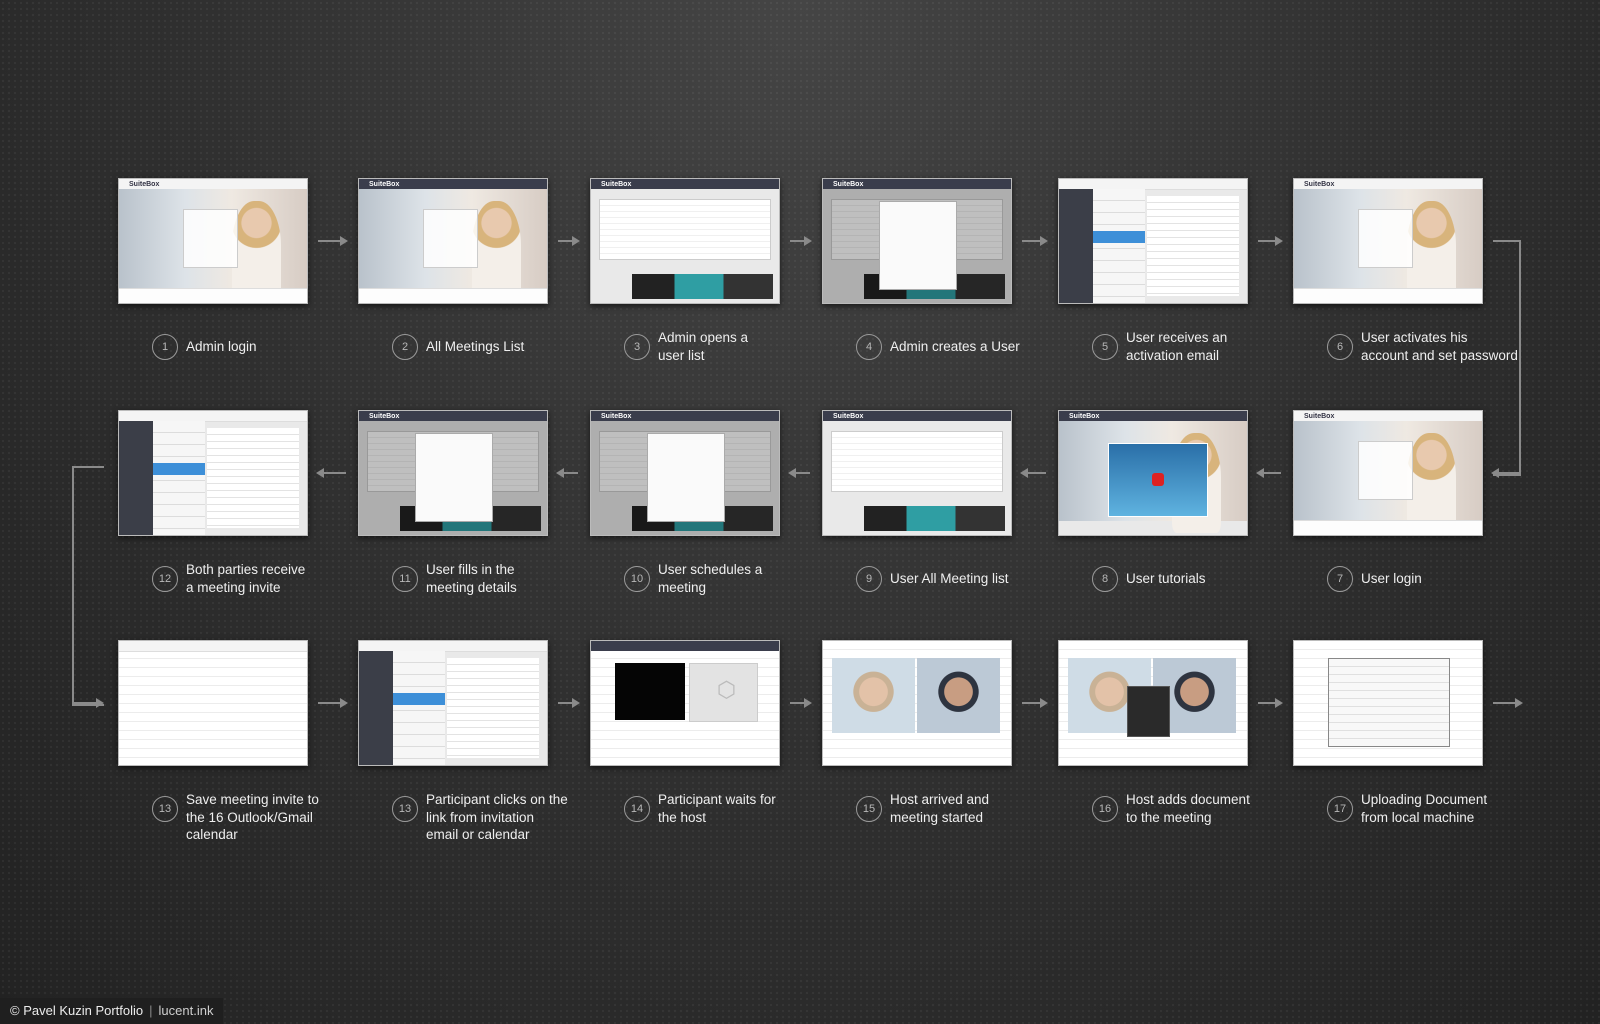  What do you see at coordinates (77, 1010) in the screenshot?
I see `credit-author: © Pavel Kuzin Portfolio` at bounding box center [77, 1010].